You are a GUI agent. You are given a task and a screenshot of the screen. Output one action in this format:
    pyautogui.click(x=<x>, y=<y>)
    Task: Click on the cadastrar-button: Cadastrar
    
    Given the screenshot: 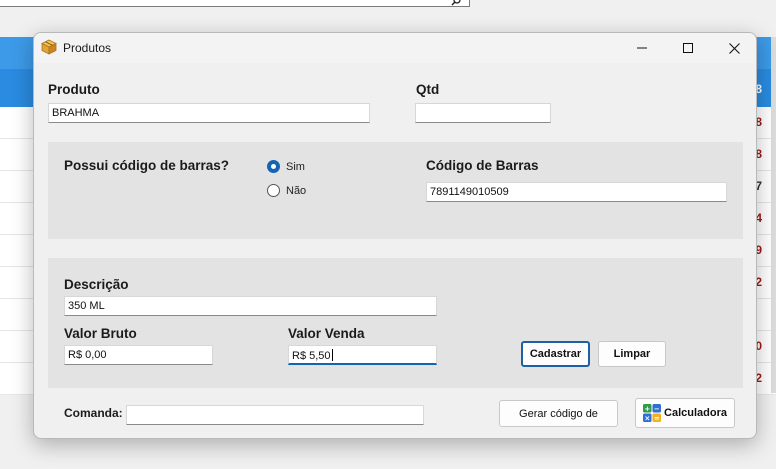 What is the action you would take?
    pyautogui.click(x=555, y=354)
    